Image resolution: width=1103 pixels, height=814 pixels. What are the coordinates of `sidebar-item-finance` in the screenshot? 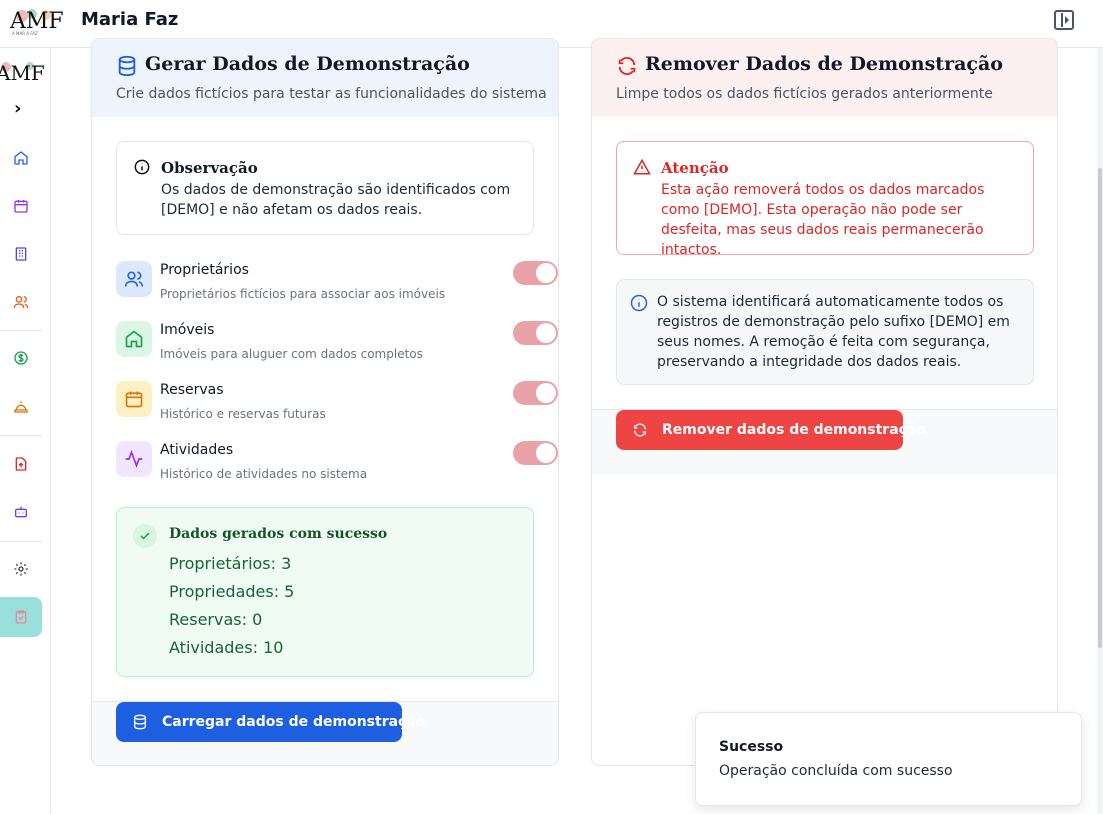 It's located at (21, 358).